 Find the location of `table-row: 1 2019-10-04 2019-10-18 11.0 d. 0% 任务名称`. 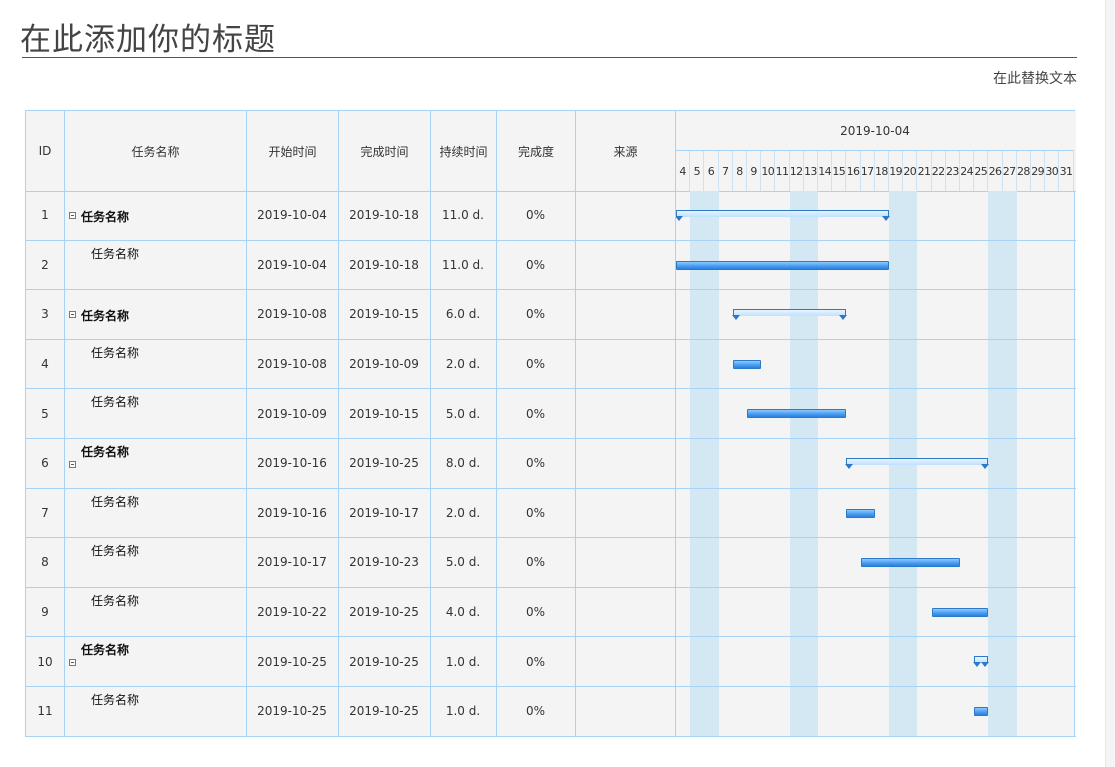

table-row: 1 2019-10-04 2019-10-18 11.0 d. 0% 任务名称 is located at coordinates (551, 216).